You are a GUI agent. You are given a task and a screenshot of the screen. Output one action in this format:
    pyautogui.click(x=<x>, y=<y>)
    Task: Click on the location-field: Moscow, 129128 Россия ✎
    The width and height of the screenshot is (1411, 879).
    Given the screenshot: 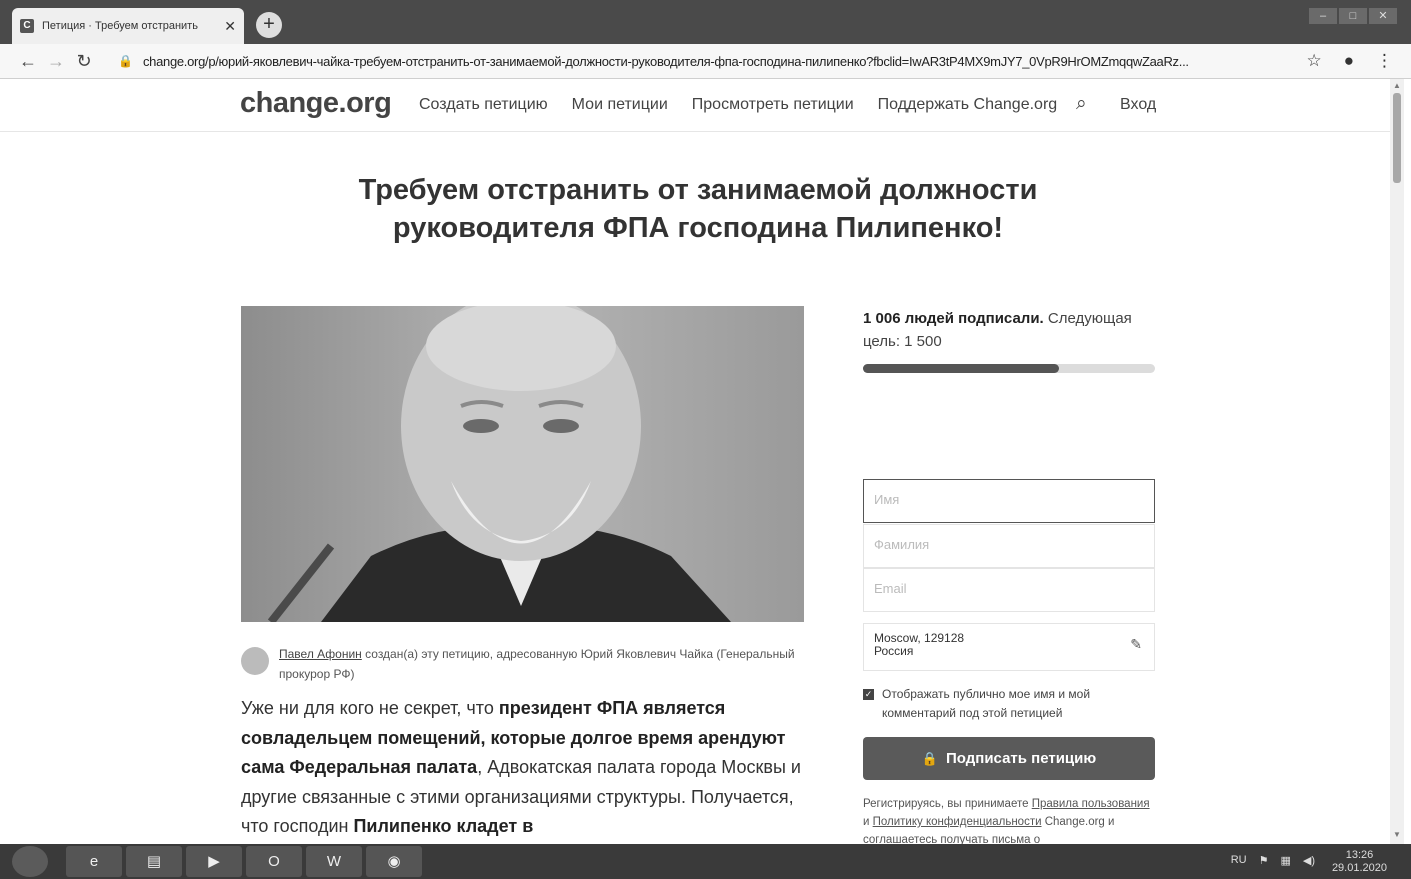 What is the action you would take?
    pyautogui.click(x=1009, y=647)
    